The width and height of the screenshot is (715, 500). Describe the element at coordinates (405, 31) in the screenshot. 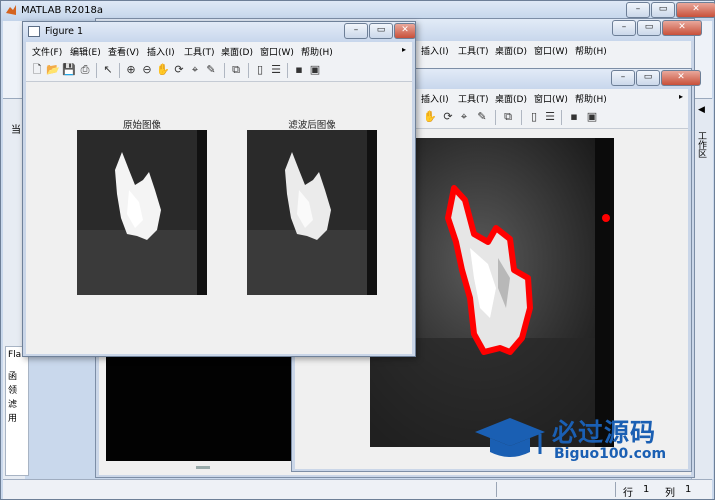

I see `fig1-close-button: ✕` at that location.